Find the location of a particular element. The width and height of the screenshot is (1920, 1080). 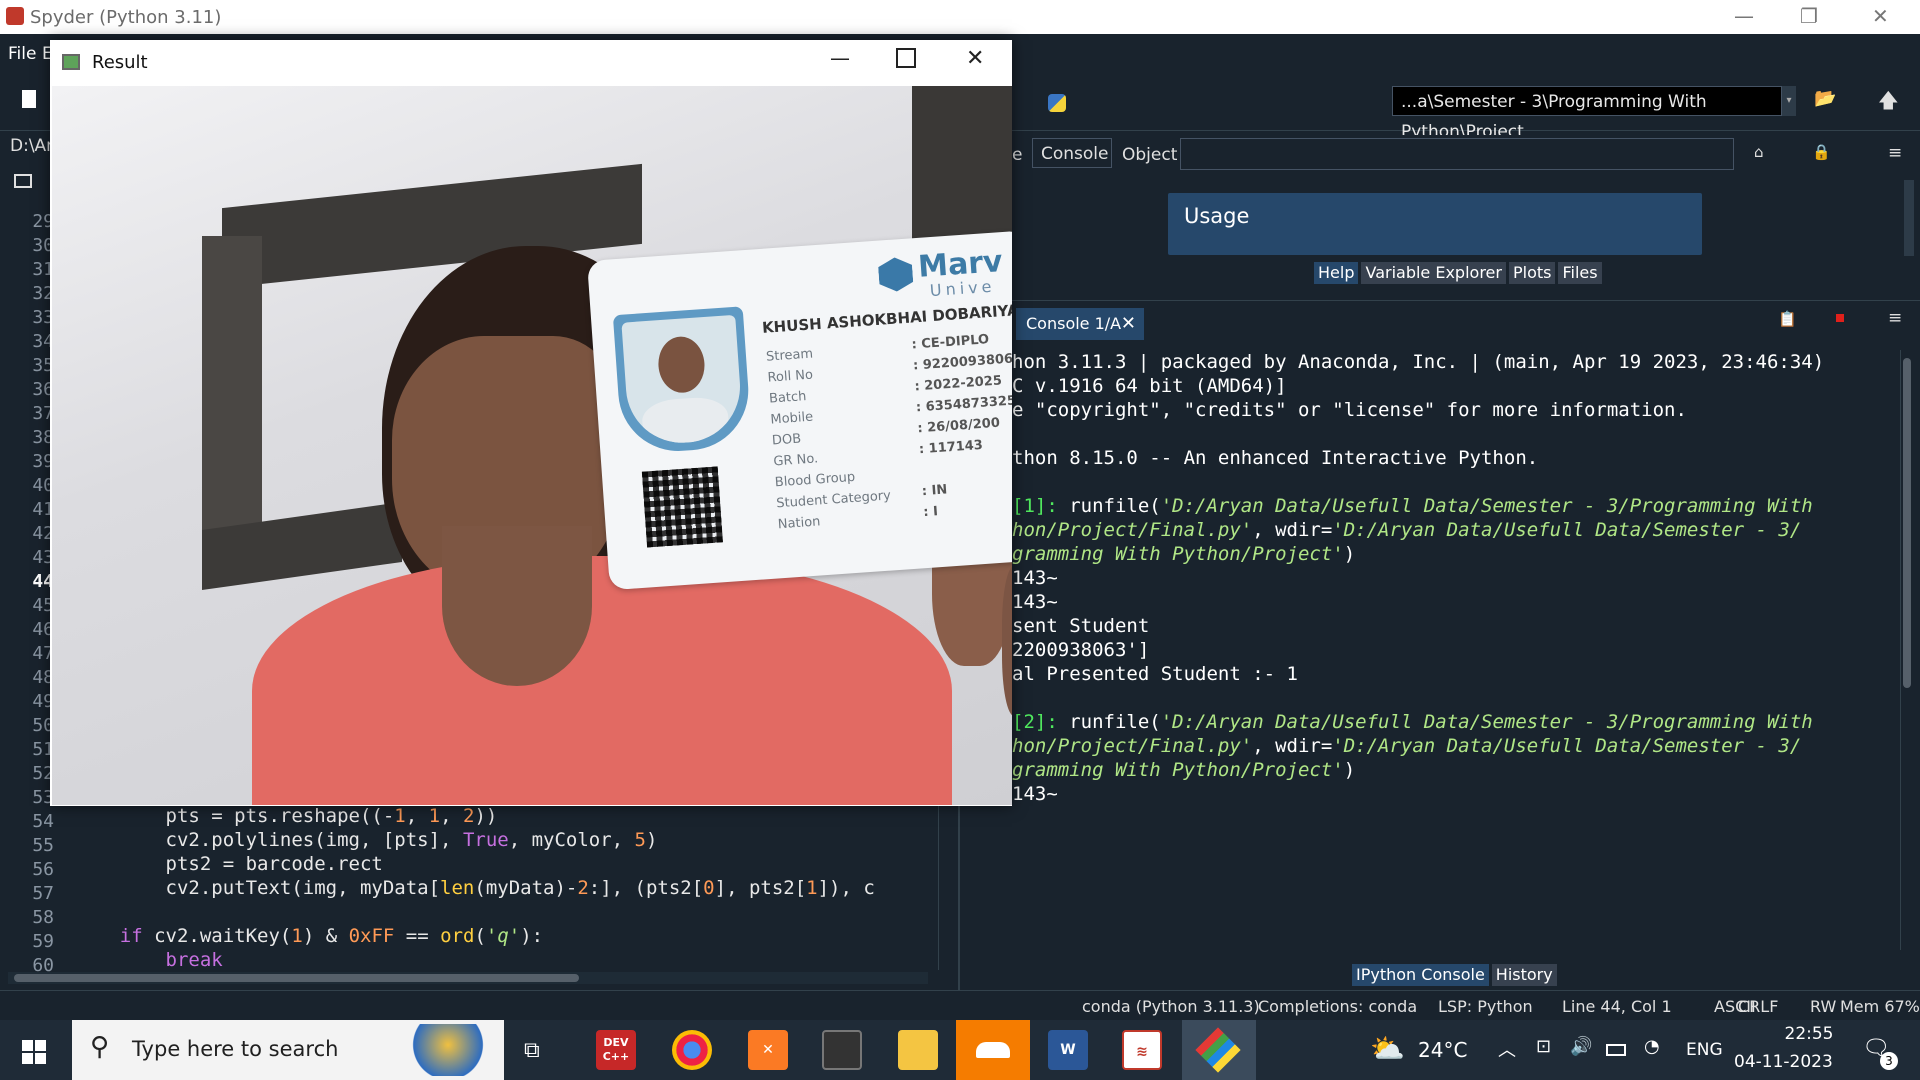

clipboard-icon: 📋 is located at coordinates (1787, 319).